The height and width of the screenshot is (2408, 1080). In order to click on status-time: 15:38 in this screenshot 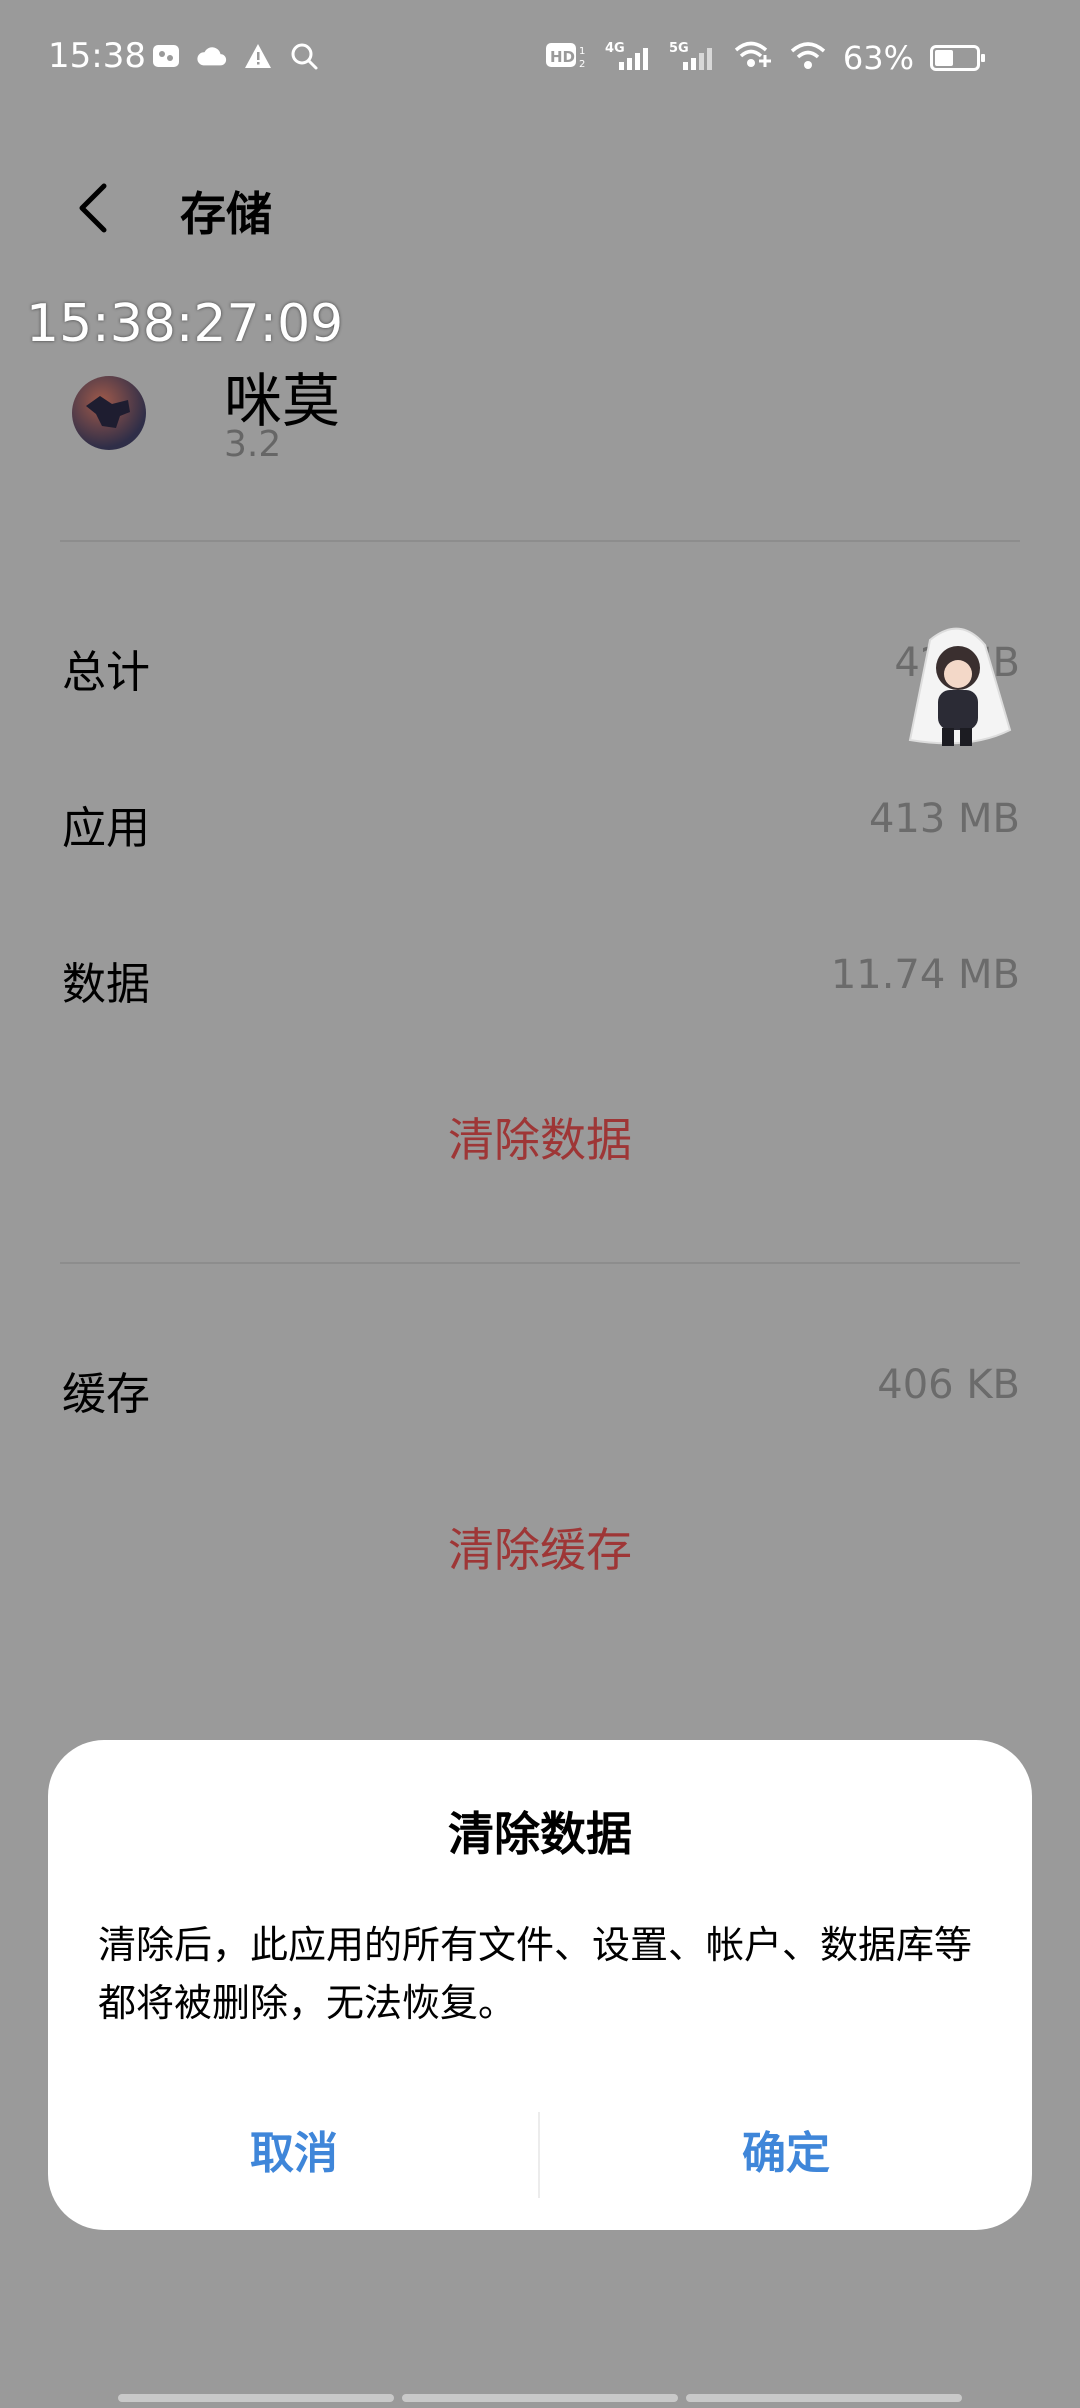, I will do `click(97, 56)`.